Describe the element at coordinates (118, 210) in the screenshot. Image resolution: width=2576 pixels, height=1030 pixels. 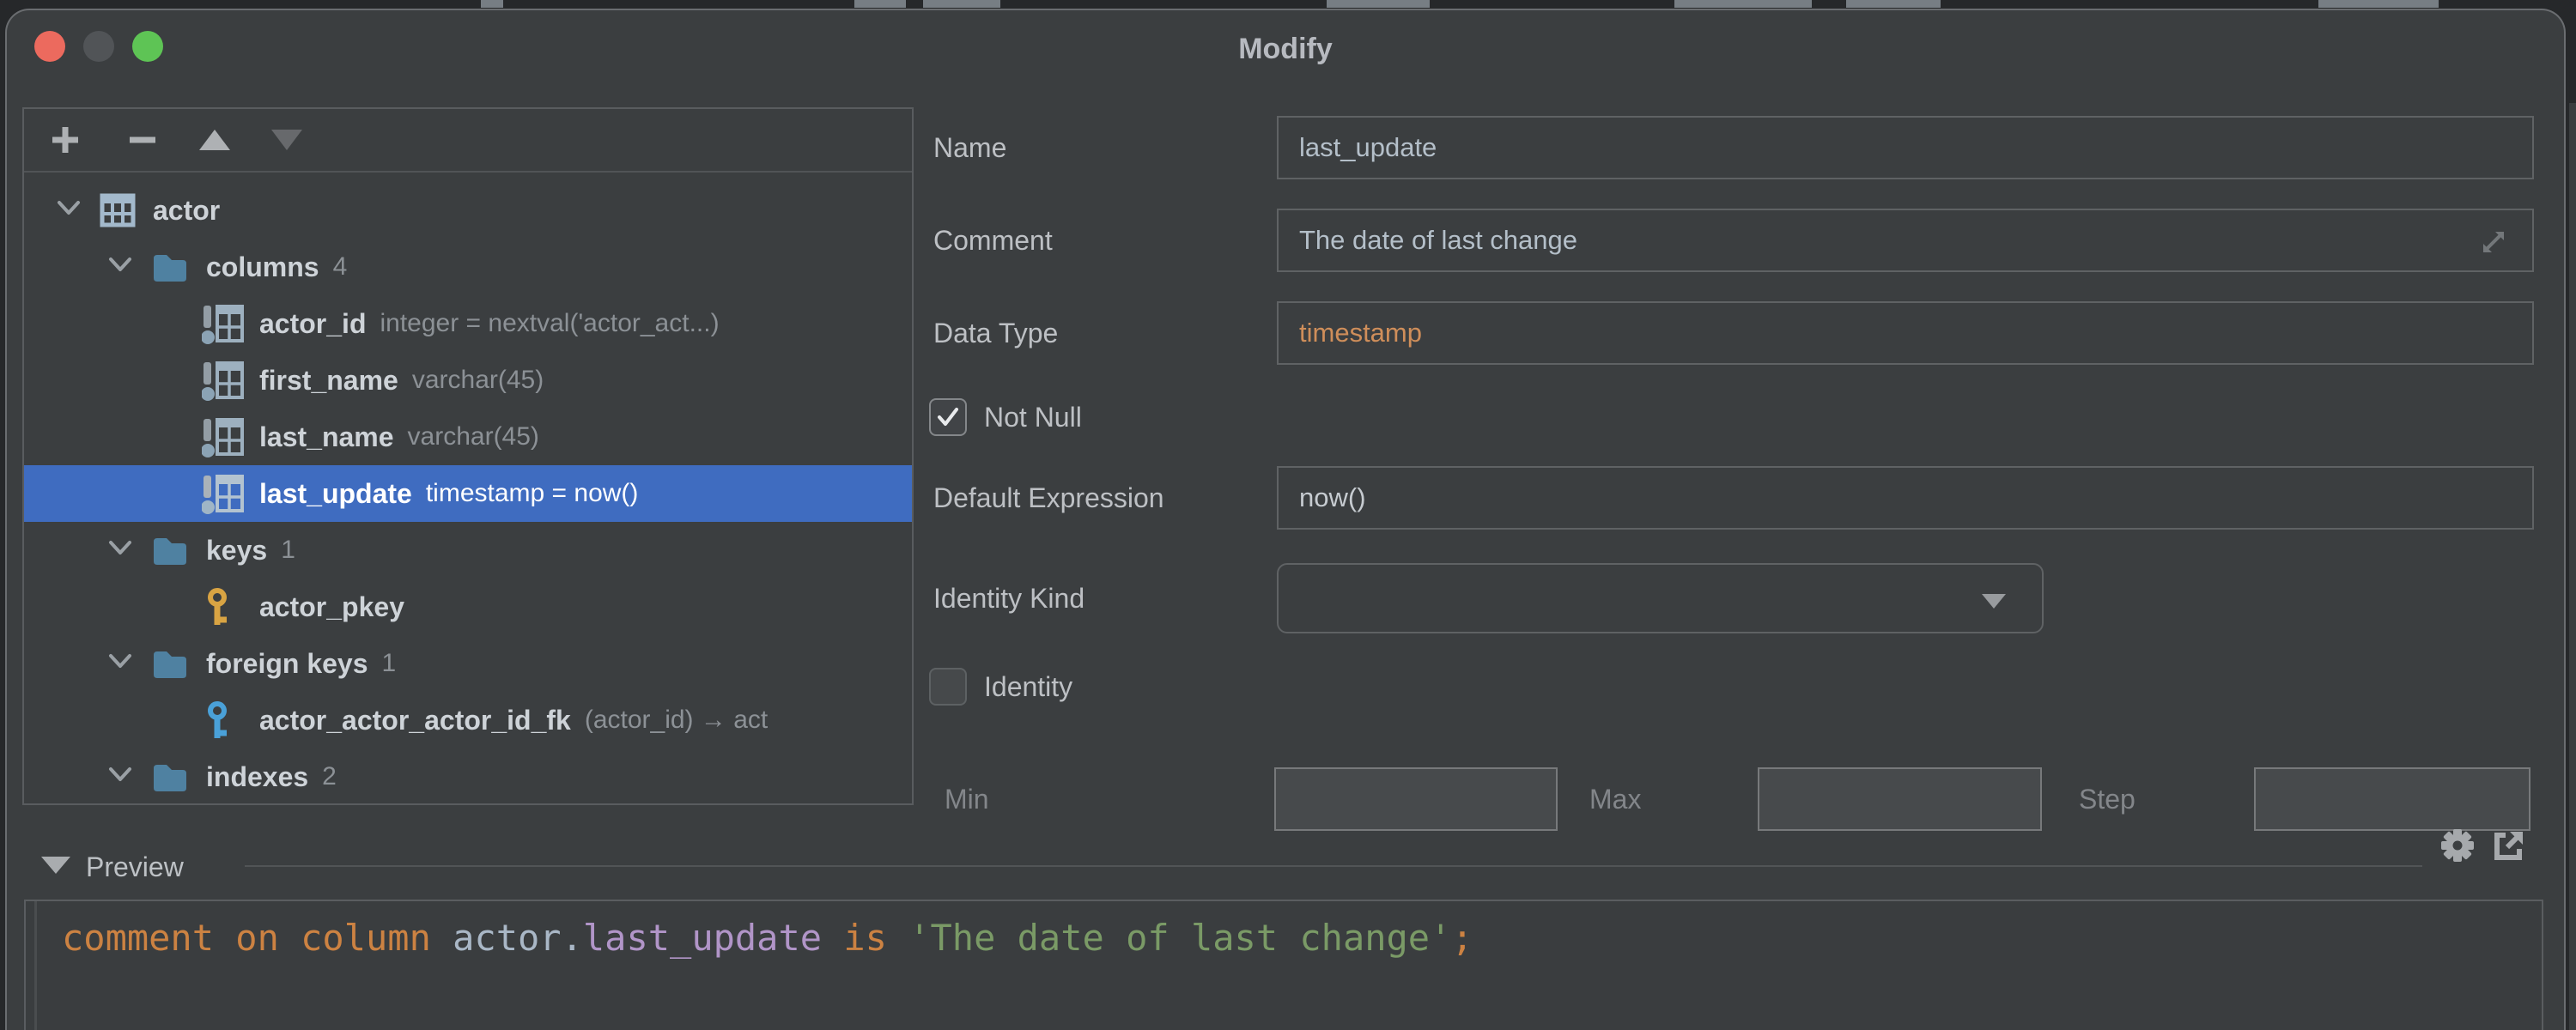
I see `table-icon` at that location.